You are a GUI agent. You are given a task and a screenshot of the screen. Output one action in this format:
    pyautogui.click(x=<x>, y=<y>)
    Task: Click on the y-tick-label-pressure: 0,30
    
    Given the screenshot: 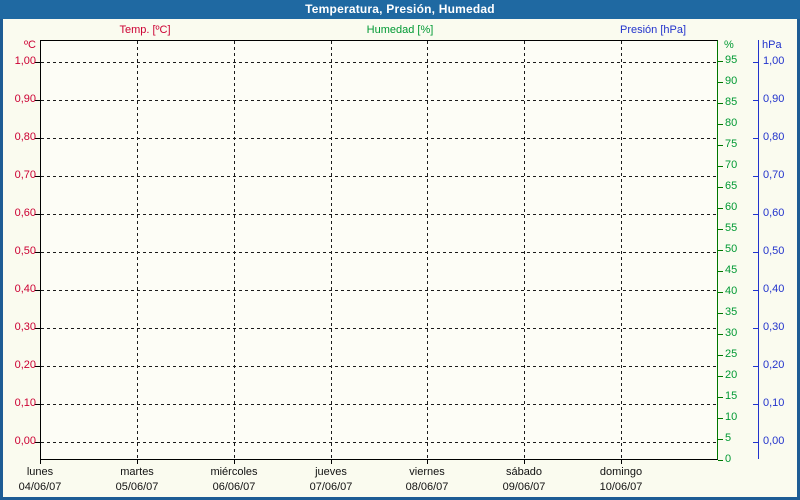 What is the action you would take?
    pyautogui.click(x=774, y=327)
    